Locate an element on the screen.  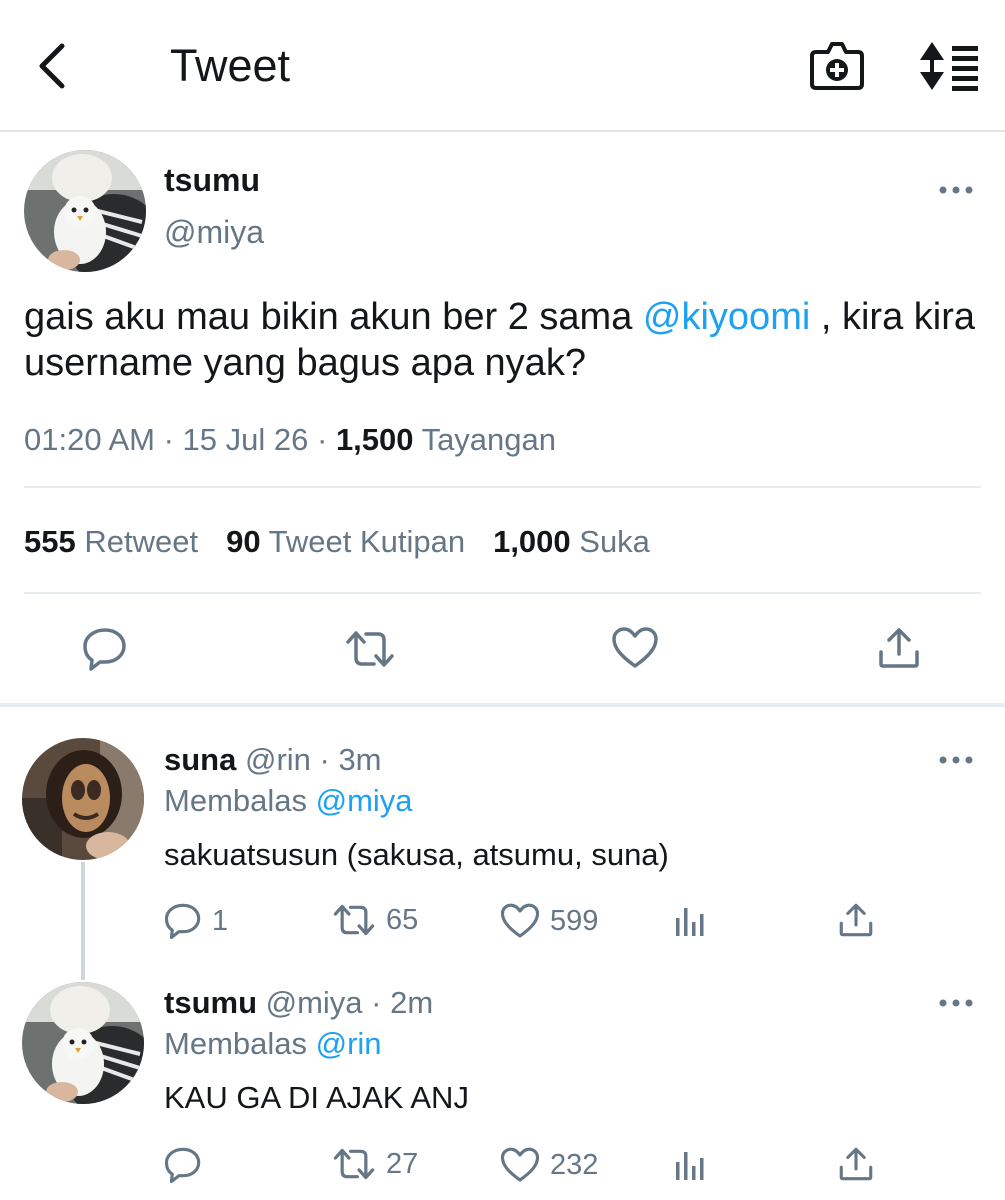
reply-header: tsumu @miya · 2m is located at coordinates (298, 1003).